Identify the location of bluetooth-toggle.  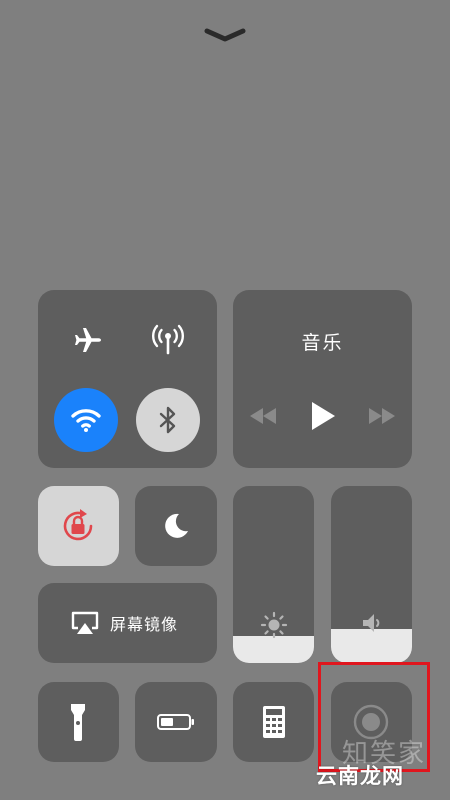
(168, 420).